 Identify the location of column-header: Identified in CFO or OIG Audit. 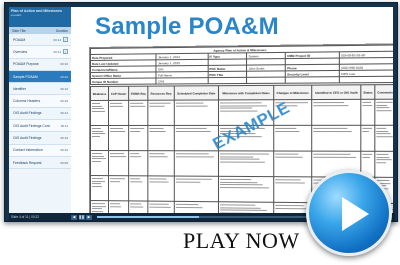
(336, 92).